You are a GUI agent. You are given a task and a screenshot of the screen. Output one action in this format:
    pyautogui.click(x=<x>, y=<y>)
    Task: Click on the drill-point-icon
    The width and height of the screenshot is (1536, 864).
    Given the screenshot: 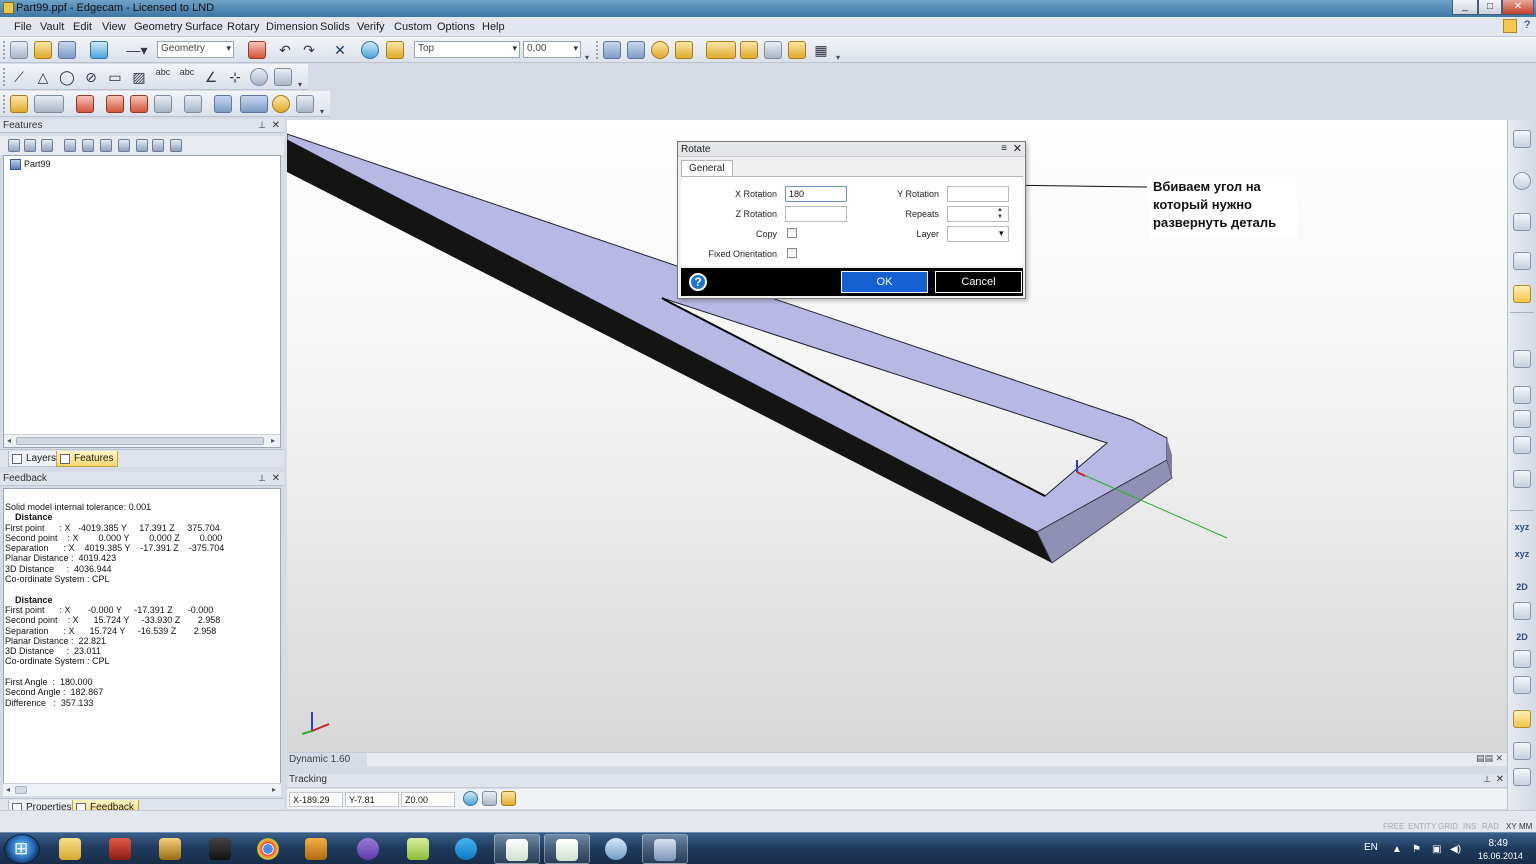 What is the action you would take?
    pyautogui.click(x=259, y=77)
    